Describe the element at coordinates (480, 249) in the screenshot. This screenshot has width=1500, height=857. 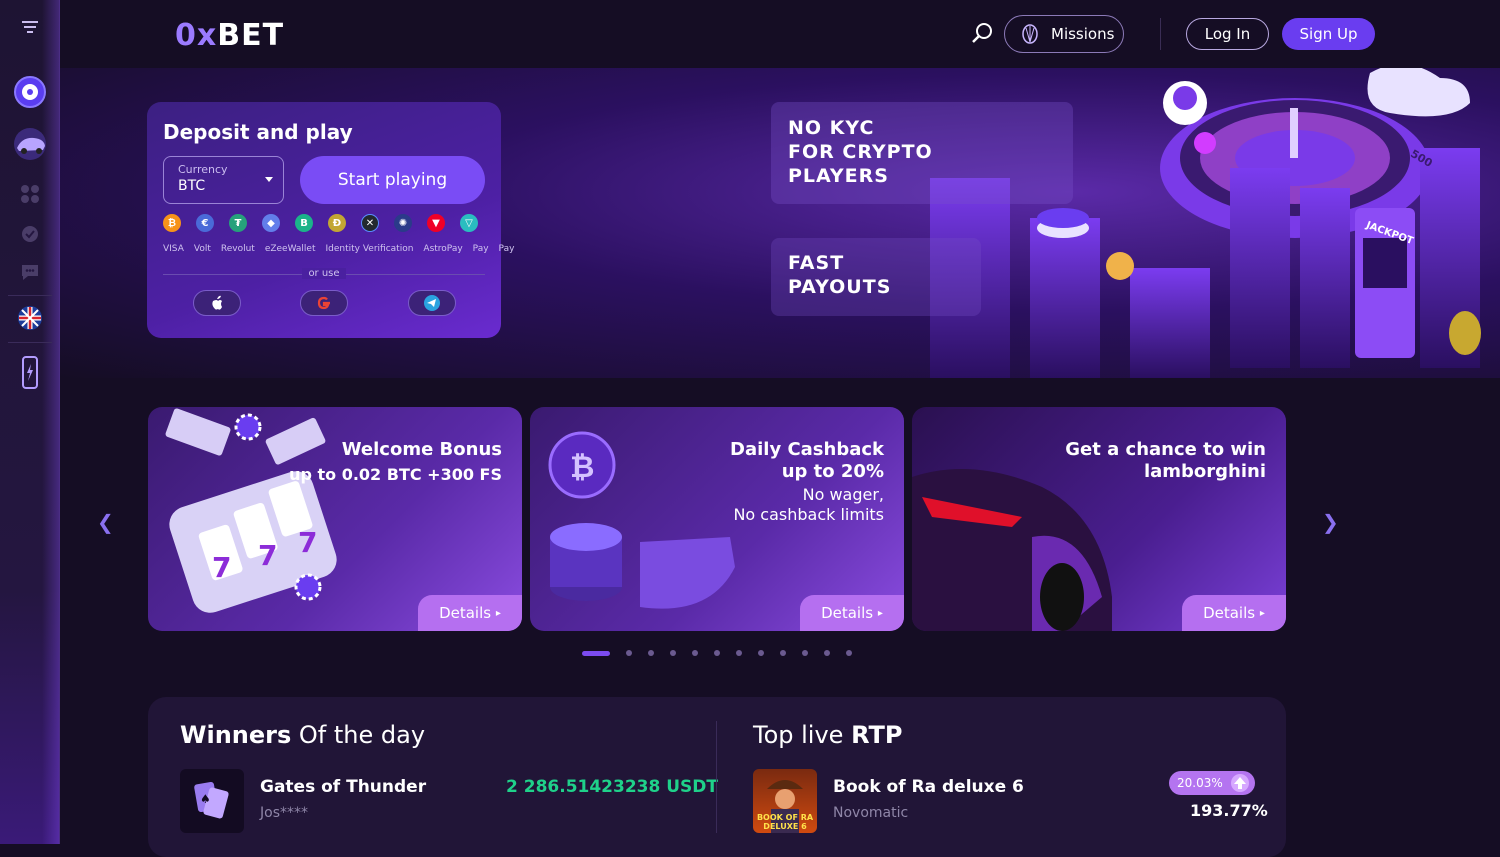
I see `apple-pay-logo: Pay` at that location.